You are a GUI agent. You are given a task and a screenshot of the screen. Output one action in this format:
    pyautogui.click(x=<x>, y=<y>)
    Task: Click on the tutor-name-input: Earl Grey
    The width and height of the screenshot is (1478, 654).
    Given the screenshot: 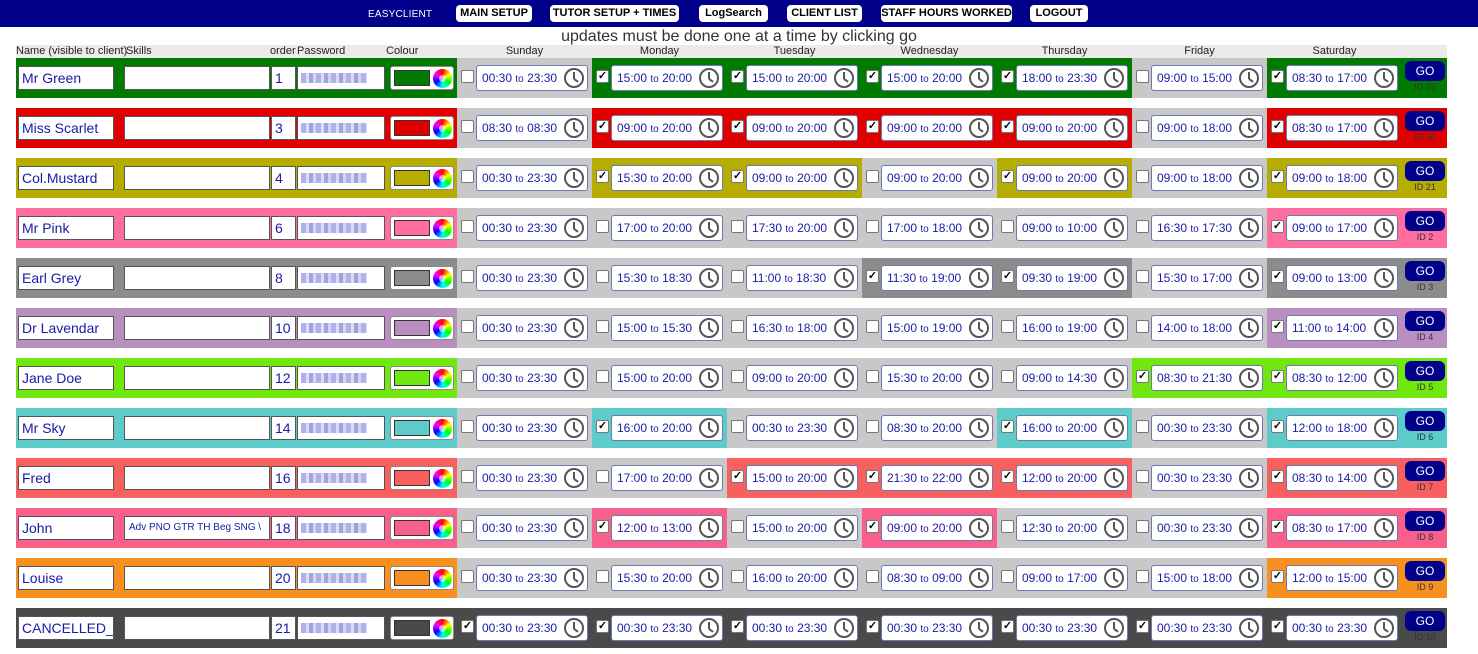 What is the action you would take?
    pyautogui.click(x=66, y=278)
    